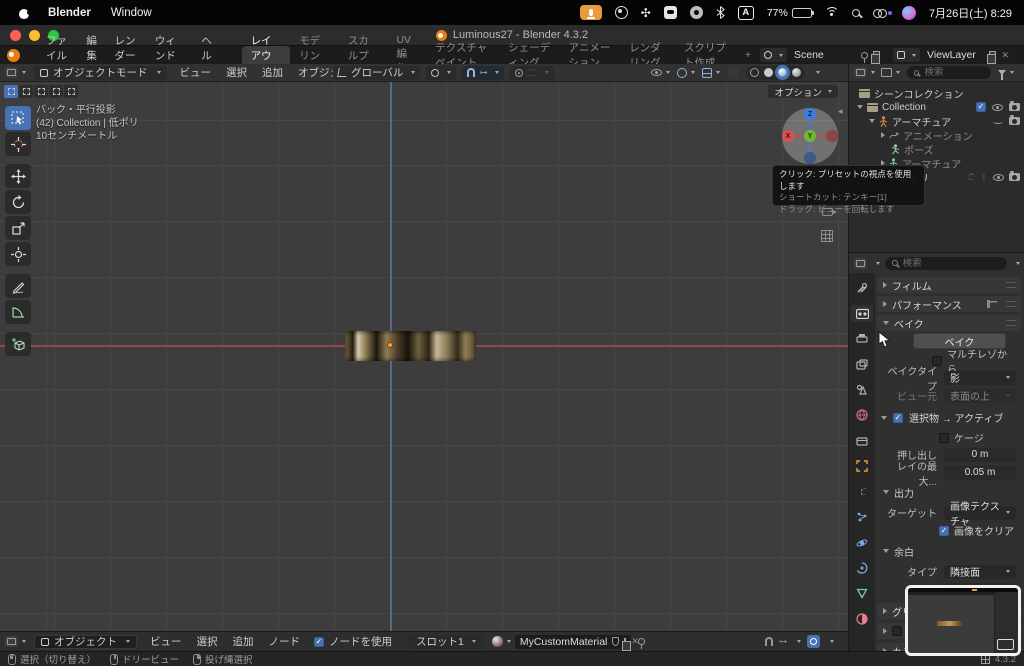 This screenshot has width=1024, height=666. I want to click on navigation-gizmo: Z X Y, so click(810, 136).